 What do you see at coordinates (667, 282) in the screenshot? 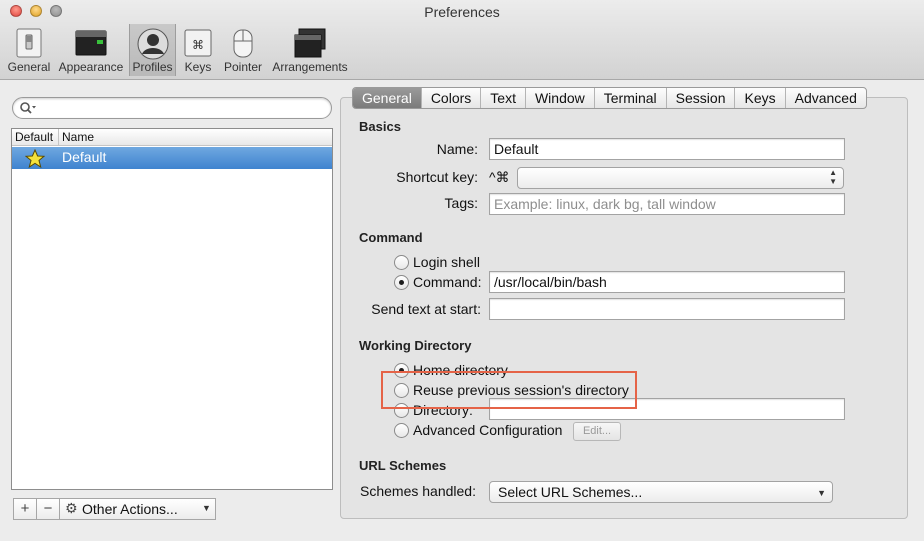
I see `command-field: /usr/local/bin/bash` at bounding box center [667, 282].